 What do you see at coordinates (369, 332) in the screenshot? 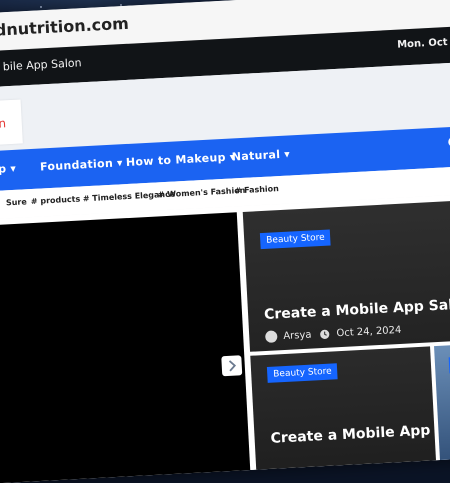
I see `post-date: Oct 24, 2024` at bounding box center [369, 332].